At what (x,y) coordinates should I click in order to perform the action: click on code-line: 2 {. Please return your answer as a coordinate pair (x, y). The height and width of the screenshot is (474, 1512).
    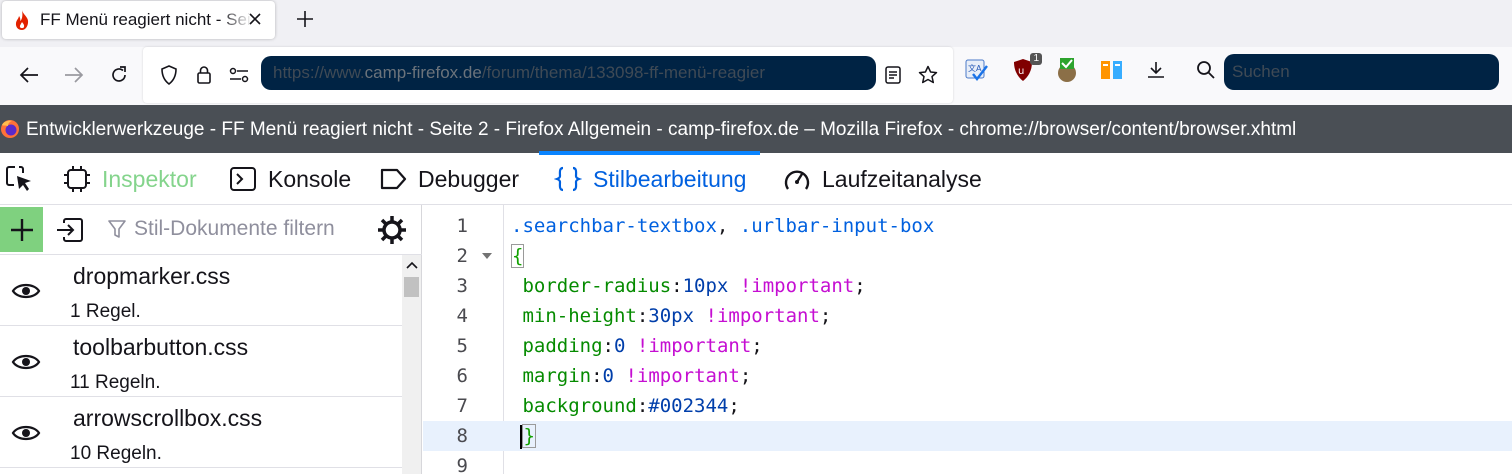
    Looking at the image, I should click on (967, 256).